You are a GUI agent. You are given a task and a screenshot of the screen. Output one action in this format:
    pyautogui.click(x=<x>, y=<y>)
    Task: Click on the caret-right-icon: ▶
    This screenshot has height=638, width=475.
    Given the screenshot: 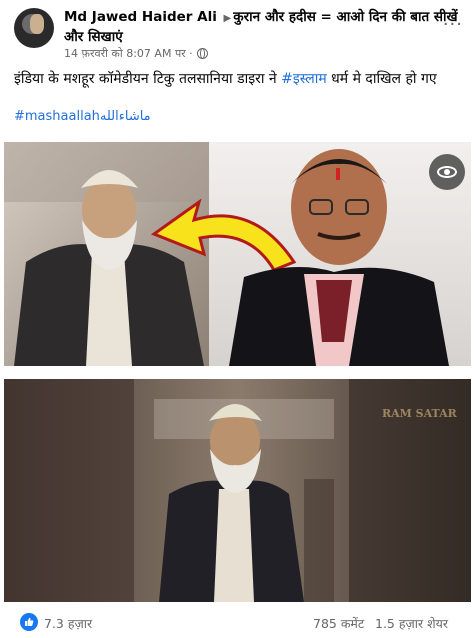 What is the action you would take?
    pyautogui.click(x=227, y=18)
    